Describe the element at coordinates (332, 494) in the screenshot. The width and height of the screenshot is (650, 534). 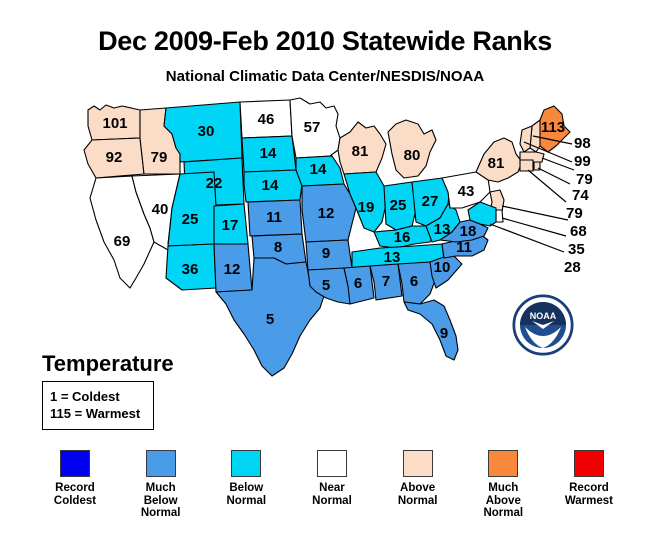
I see `legend-label: Near Normal` at that location.